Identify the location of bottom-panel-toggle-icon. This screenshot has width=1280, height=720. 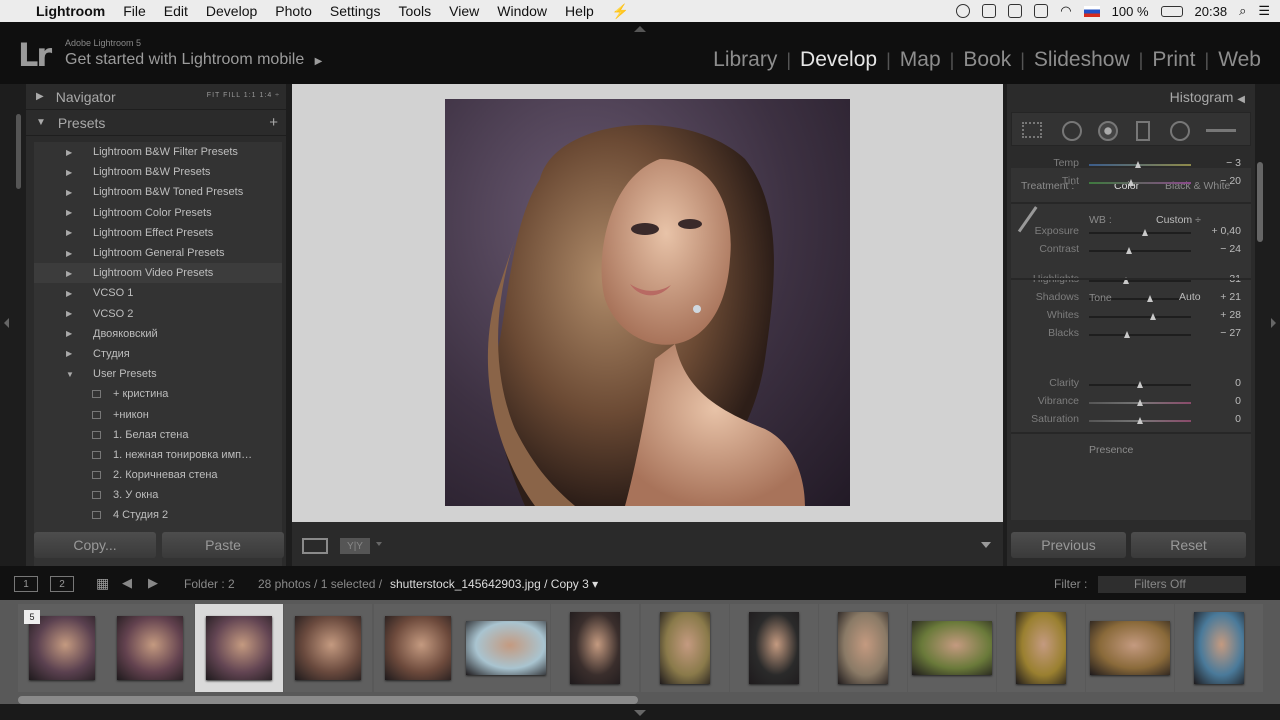
(640, 713).